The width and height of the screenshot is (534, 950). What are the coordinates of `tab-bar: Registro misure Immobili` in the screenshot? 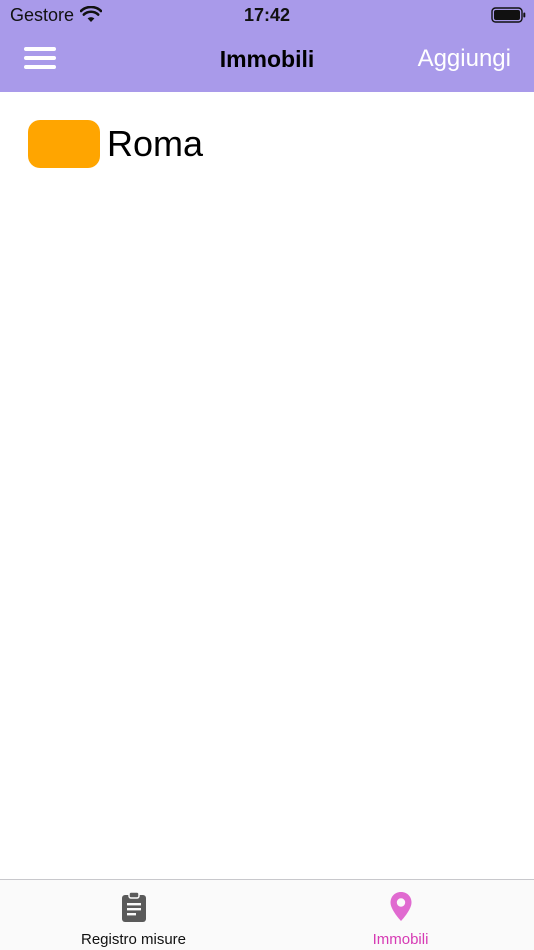 It's located at (267, 914).